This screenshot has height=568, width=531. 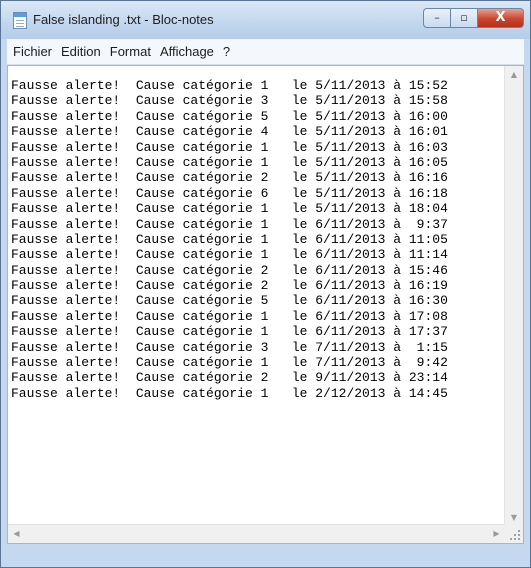 What do you see at coordinates (226, 51) in the screenshot?
I see `menu-help: ?` at bounding box center [226, 51].